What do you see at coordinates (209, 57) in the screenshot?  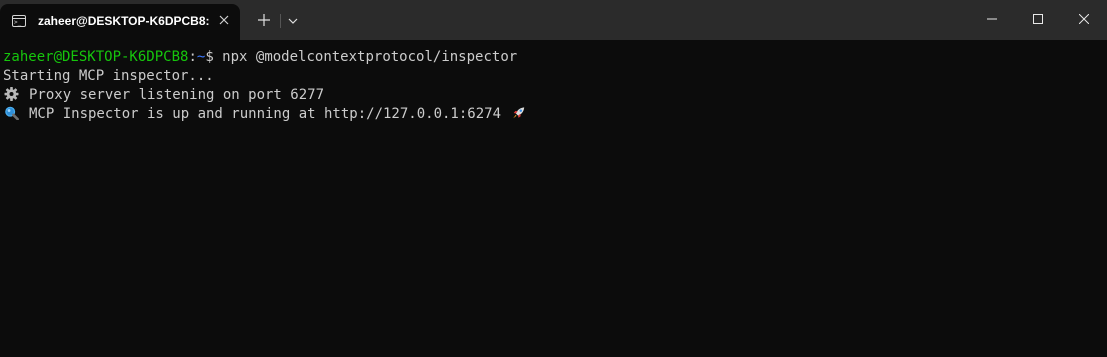 I see `prompt-symbol: $` at bounding box center [209, 57].